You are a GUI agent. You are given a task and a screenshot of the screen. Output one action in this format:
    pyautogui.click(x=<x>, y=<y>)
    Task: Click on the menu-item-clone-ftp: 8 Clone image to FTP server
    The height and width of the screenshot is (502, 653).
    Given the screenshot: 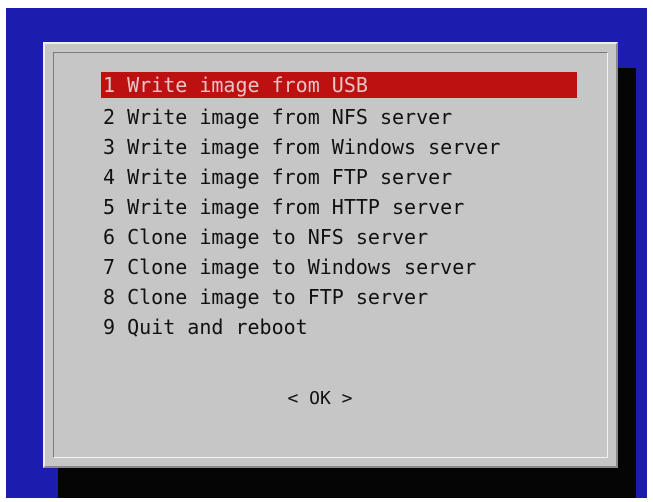 What is the action you would take?
    pyautogui.click(x=339, y=297)
    